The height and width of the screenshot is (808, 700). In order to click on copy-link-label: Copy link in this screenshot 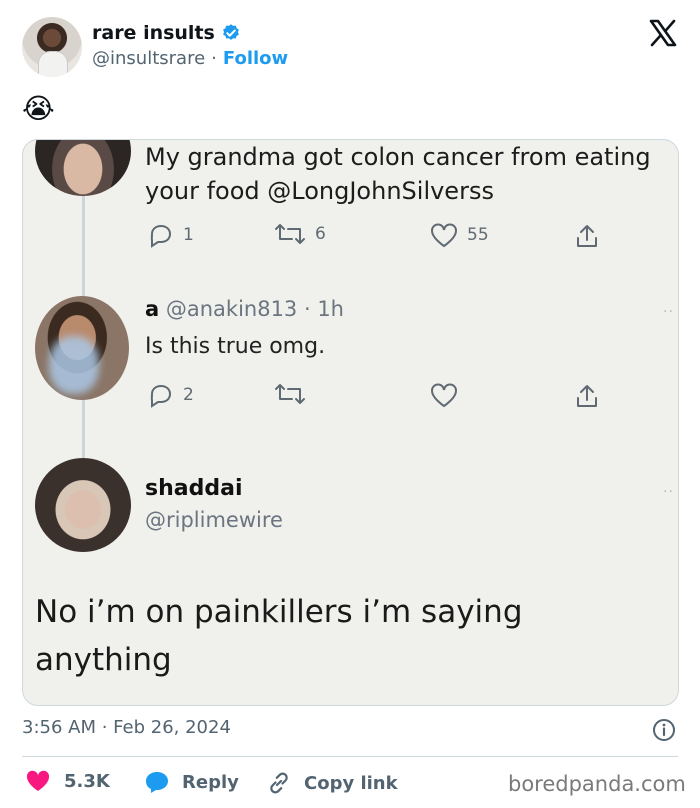, I will do `click(351, 783)`.